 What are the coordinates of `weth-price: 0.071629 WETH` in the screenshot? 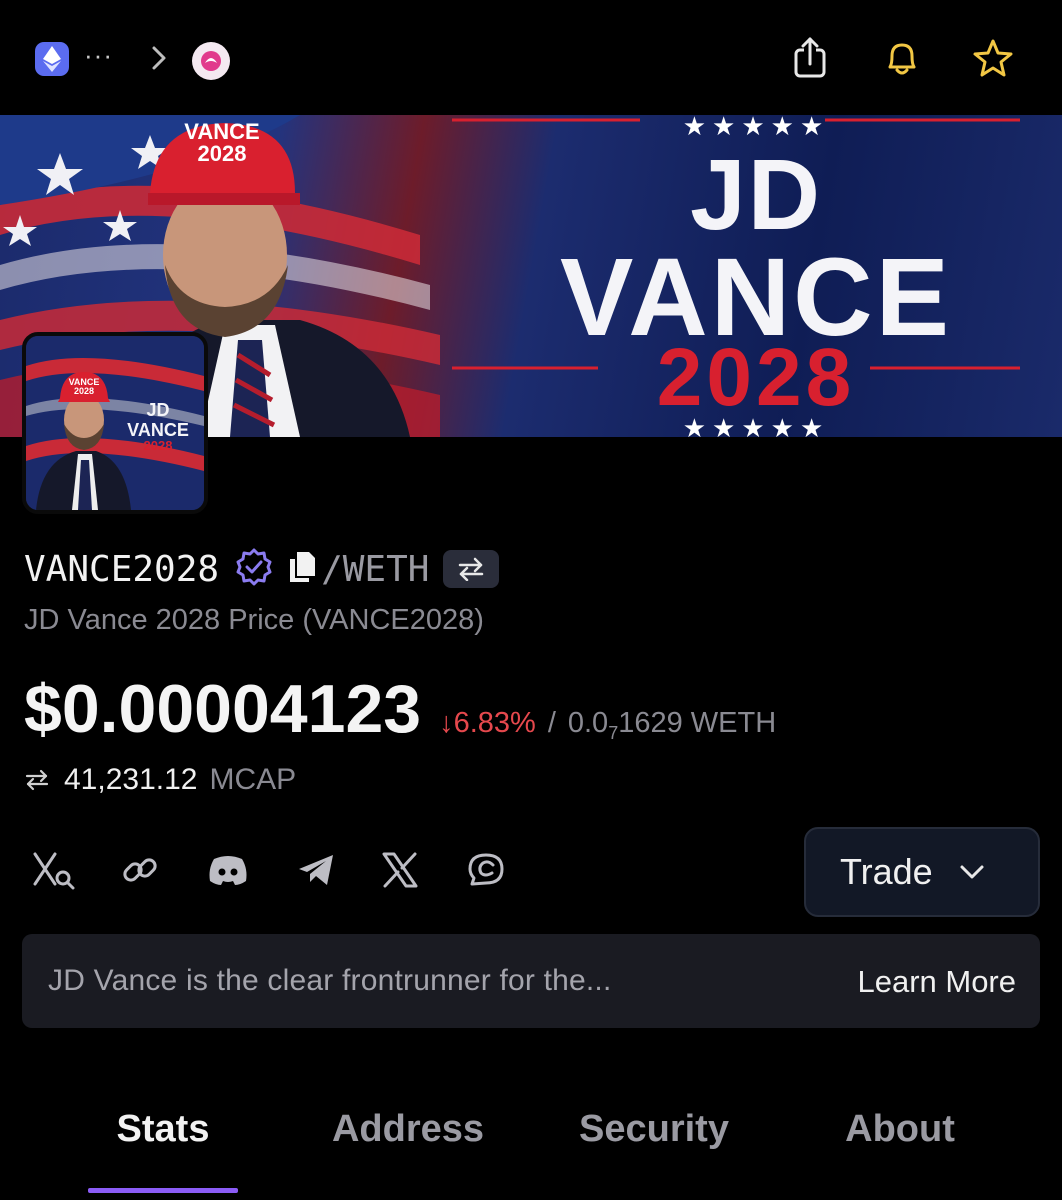 It's located at (672, 725).